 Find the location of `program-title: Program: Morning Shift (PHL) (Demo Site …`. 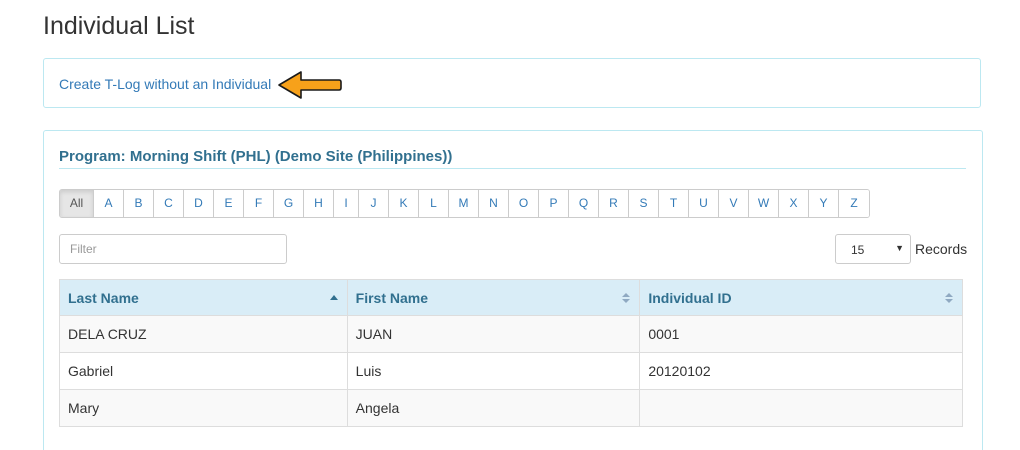

program-title: Program: Morning Shift (PHL) (Demo Site … is located at coordinates (256, 156).